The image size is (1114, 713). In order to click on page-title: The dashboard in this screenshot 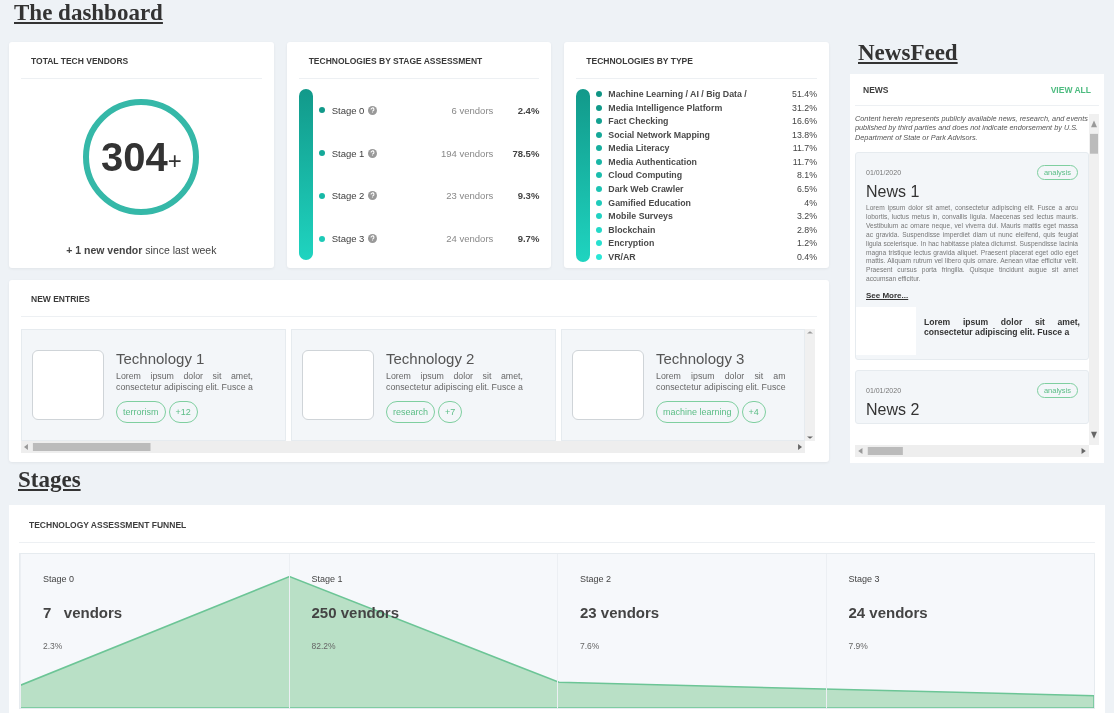, I will do `click(88, 13)`.